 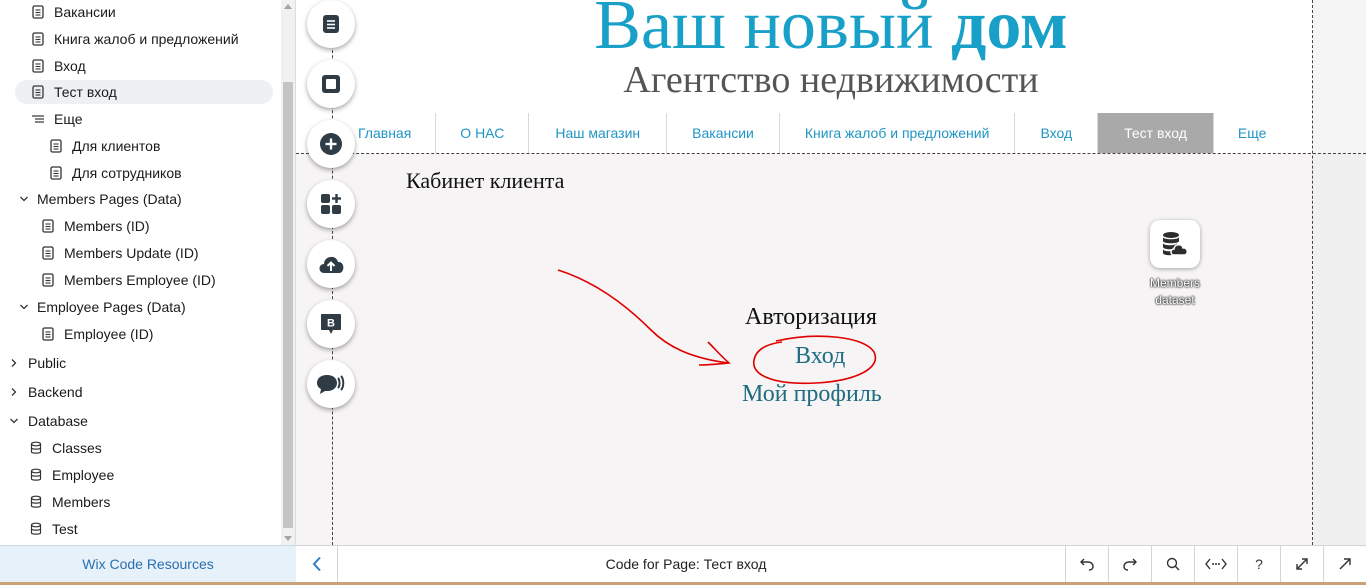 What do you see at coordinates (811, 317) in the screenshot?
I see `auth-heading: Авторизация` at bounding box center [811, 317].